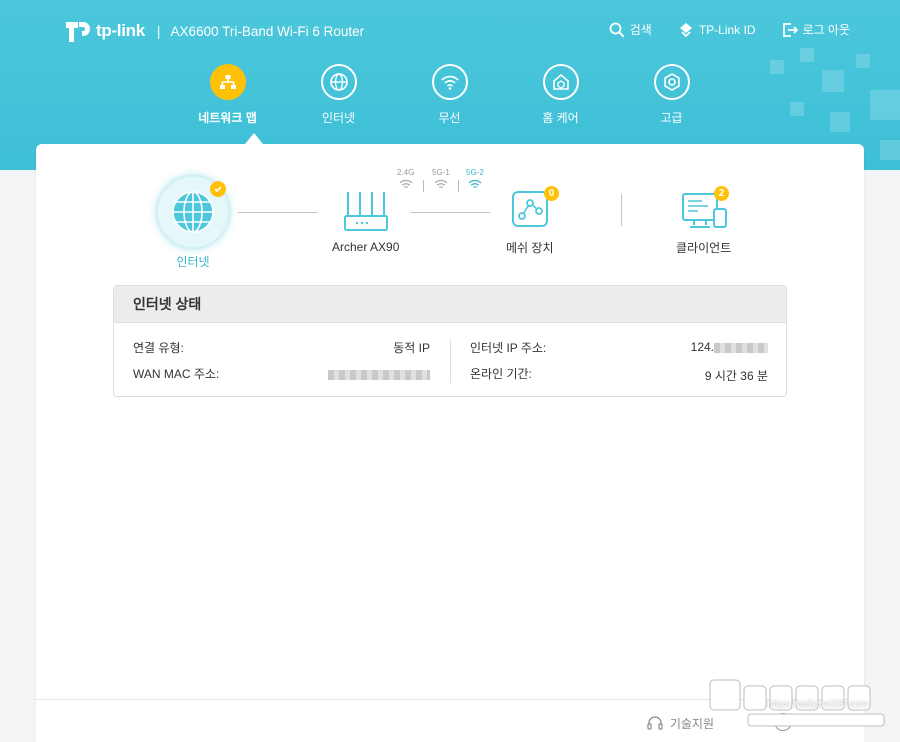 The width and height of the screenshot is (900, 742). I want to click on tab-internet: 인터넷, so click(338, 95).